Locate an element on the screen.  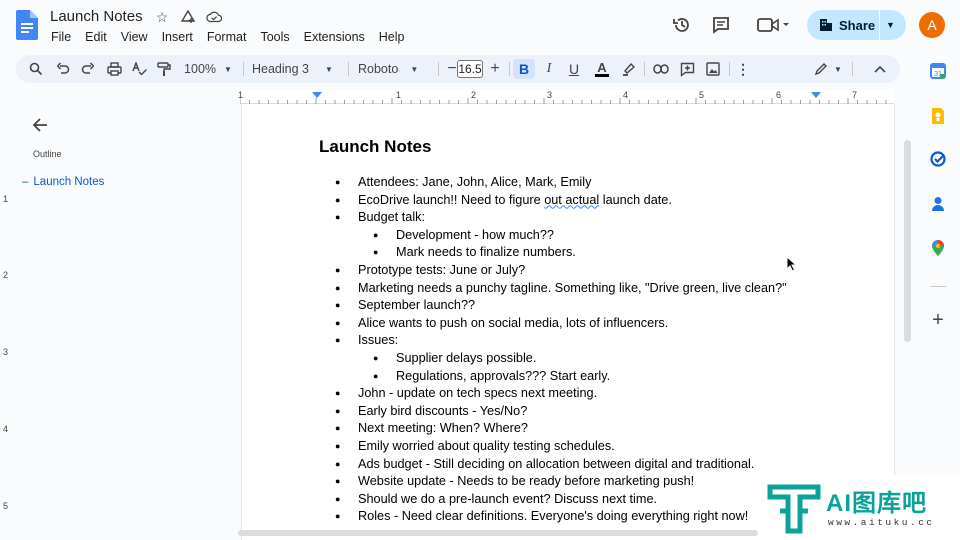
share-button: Share ▼ is located at coordinates (856, 25).